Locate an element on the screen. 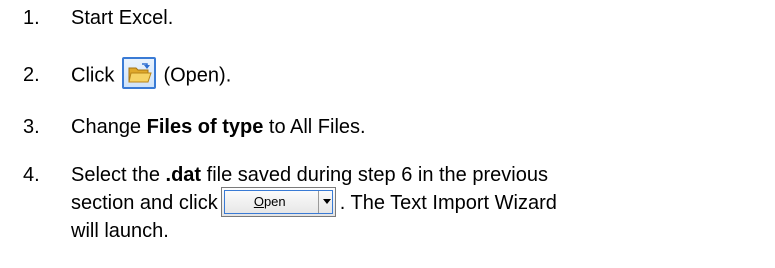 This screenshot has height=268, width=775. step-text: Start Excel. is located at coordinates (122, 18).